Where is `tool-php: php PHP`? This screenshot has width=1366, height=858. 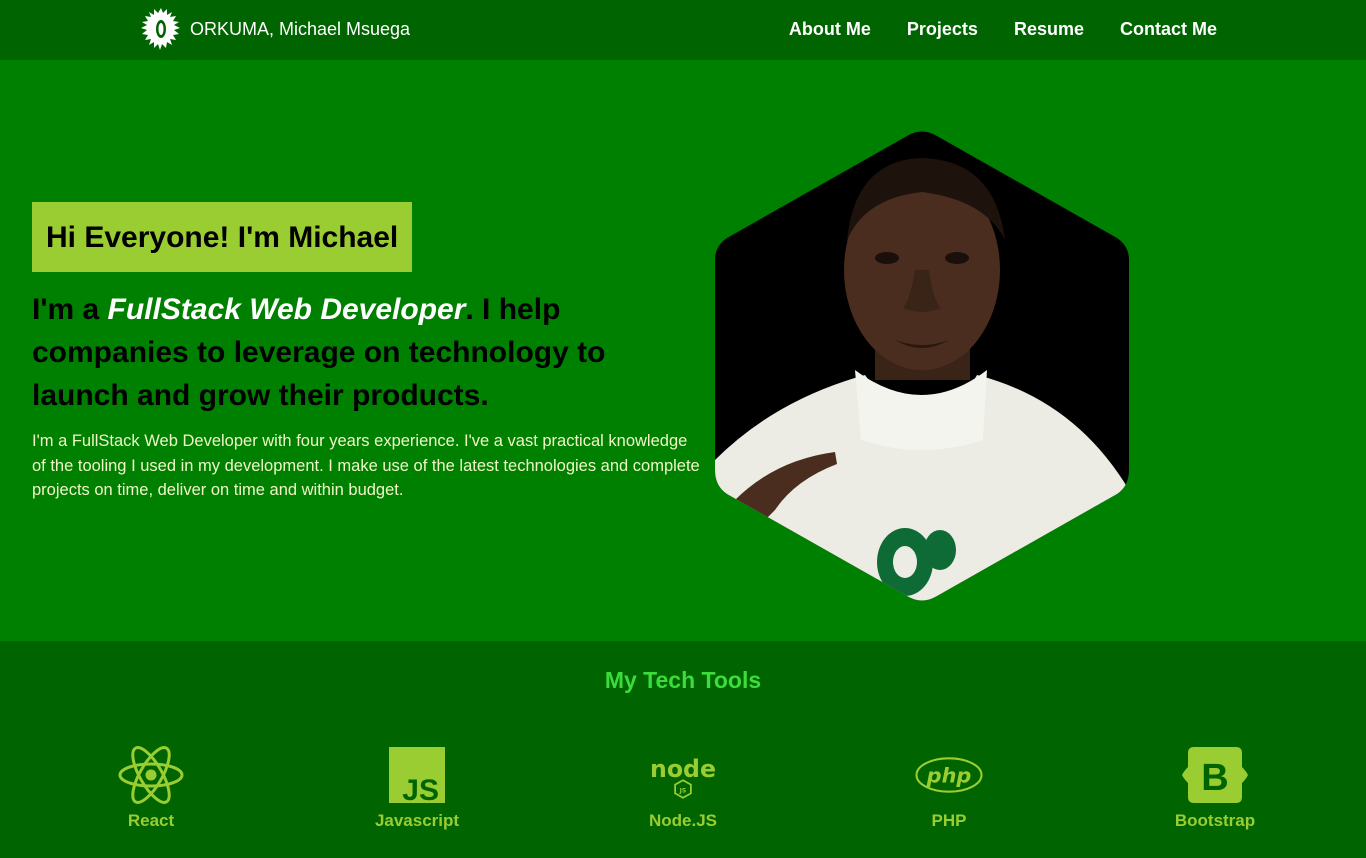 tool-php: php PHP is located at coordinates (949, 788).